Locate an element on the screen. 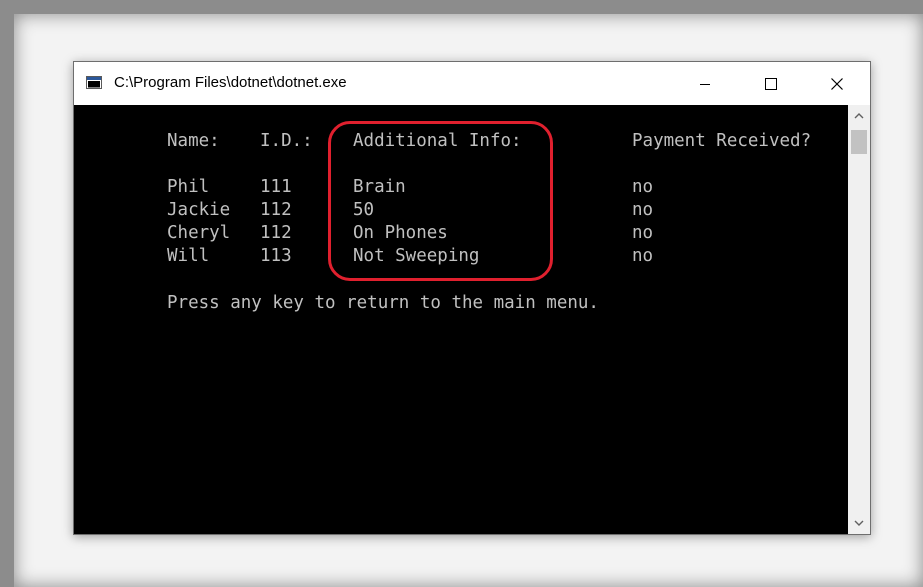 This screenshot has width=923, height=587. row-name: Phil is located at coordinates (188, 187).